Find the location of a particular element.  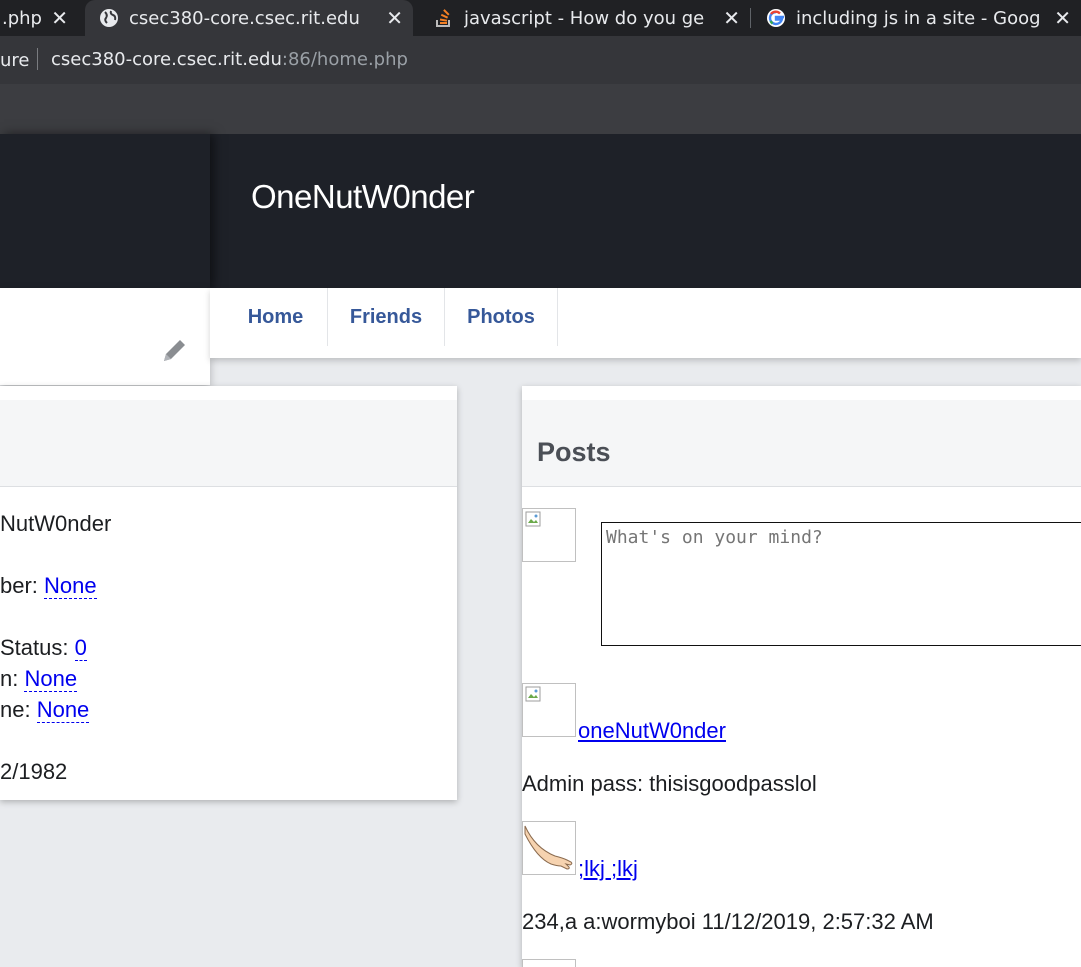

bookmarks-bar is located at coordinates (540, 109).